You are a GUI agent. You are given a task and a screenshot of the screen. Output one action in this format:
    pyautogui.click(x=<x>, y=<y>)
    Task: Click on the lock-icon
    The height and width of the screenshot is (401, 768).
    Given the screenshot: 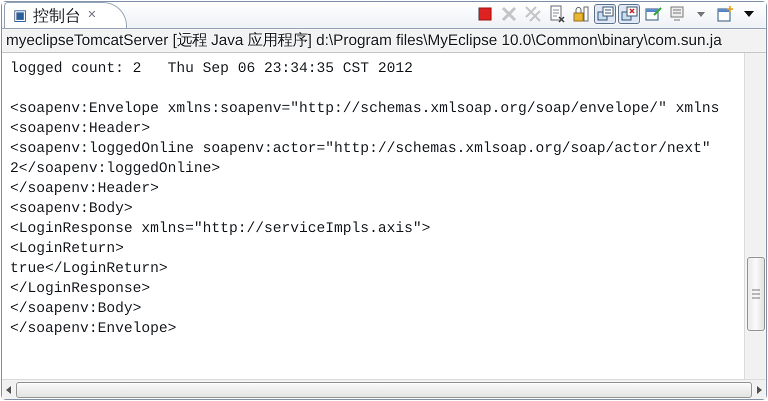 What is the action you would take?
    pyautogui.click(x=581, y=14)
    